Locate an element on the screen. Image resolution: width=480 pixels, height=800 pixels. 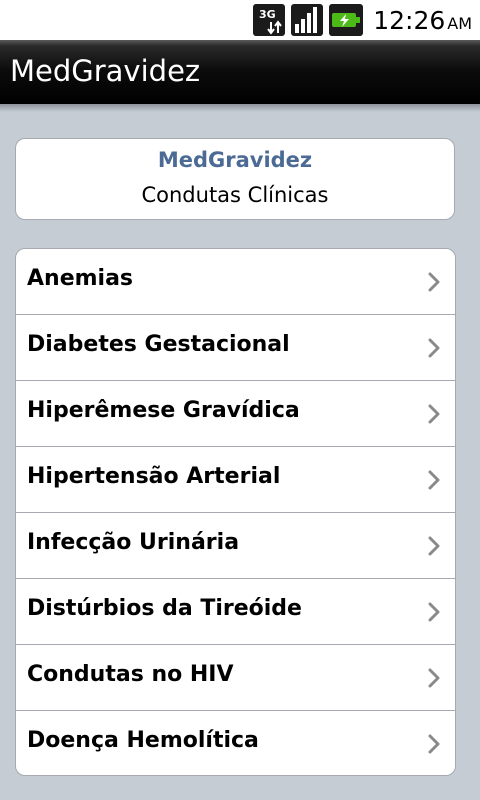
app-title-bar: MedGravidez is located at coordinates (240, 72).